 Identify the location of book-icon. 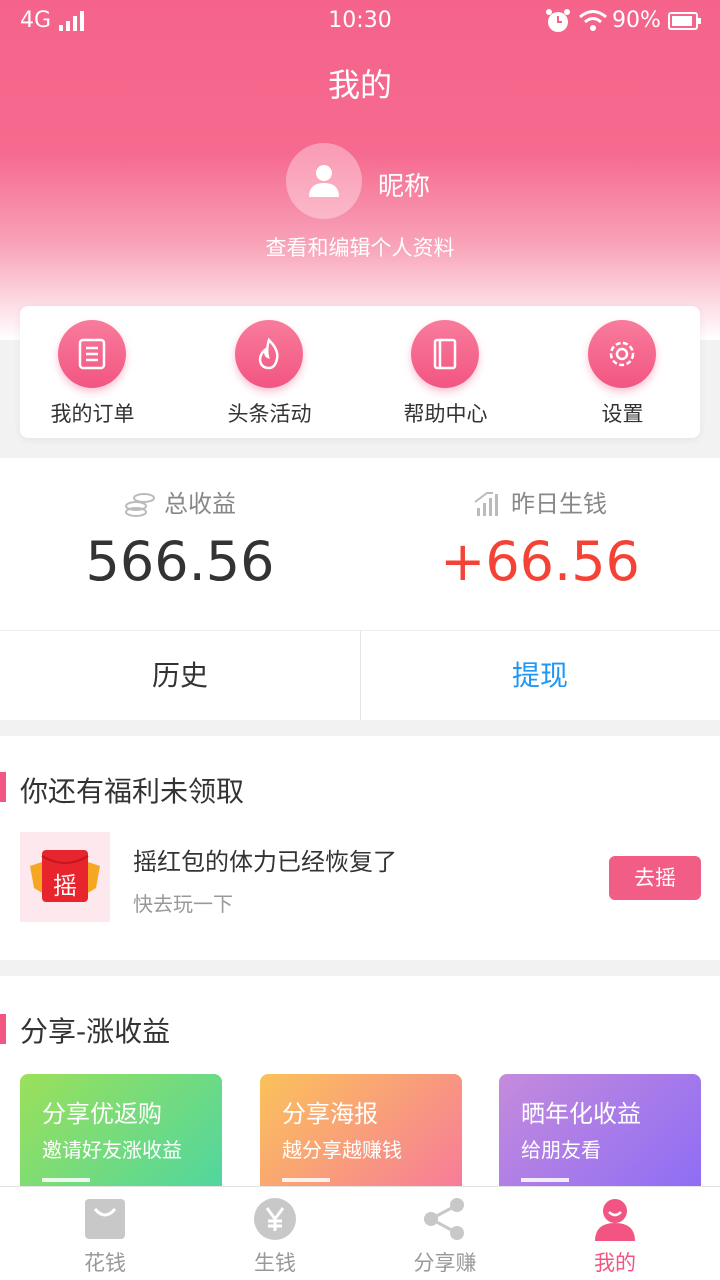
(445, 354).